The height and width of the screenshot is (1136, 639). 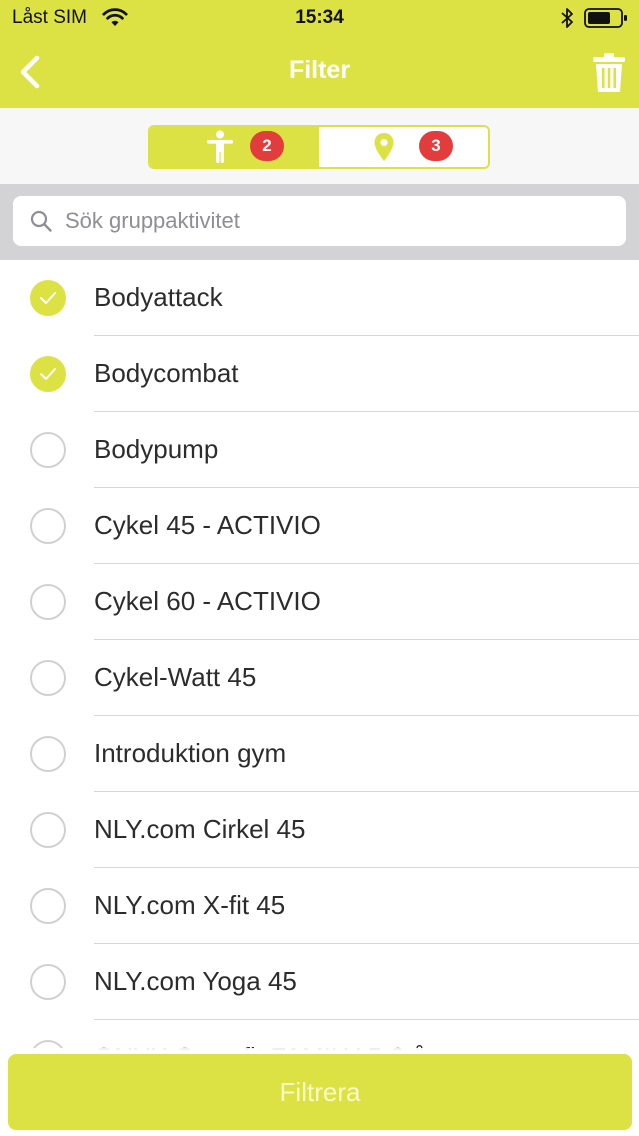 What do you see at coordinates (609, 73) in the screenshot?
I see `trash-icon` at bounding box center [609, 73].